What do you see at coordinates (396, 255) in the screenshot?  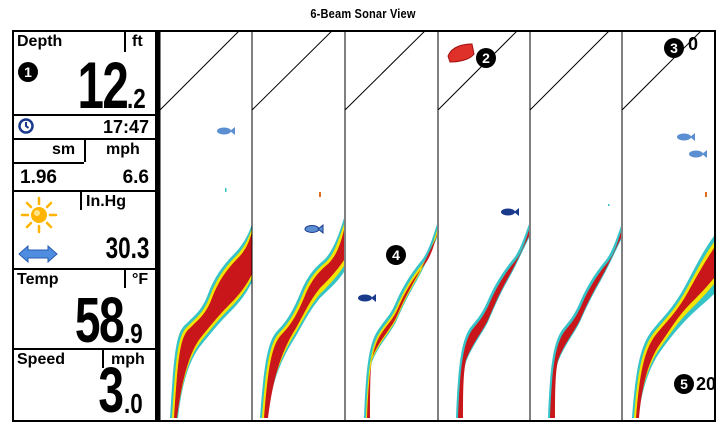 I see `callout-4: 4` at bounding box center [396, 255].